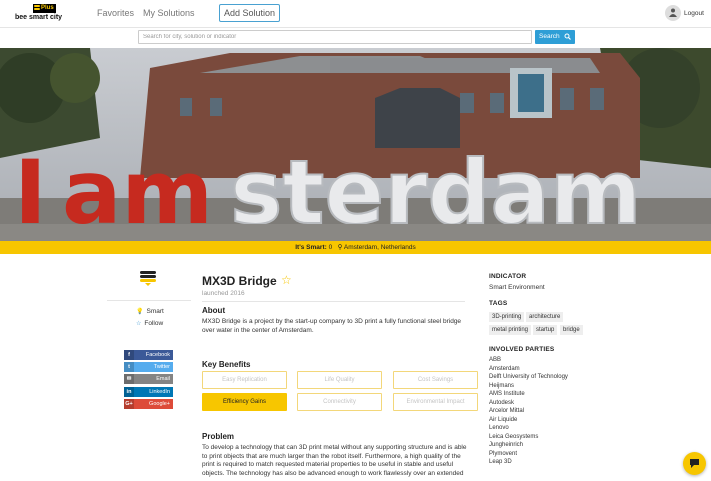 The width and height of the screenshot is (711, 481). What do you see at coordinates (286, 280) in the screenshot?
I see `favorite-star-icon: ☆` at bounding box center [286, 280].